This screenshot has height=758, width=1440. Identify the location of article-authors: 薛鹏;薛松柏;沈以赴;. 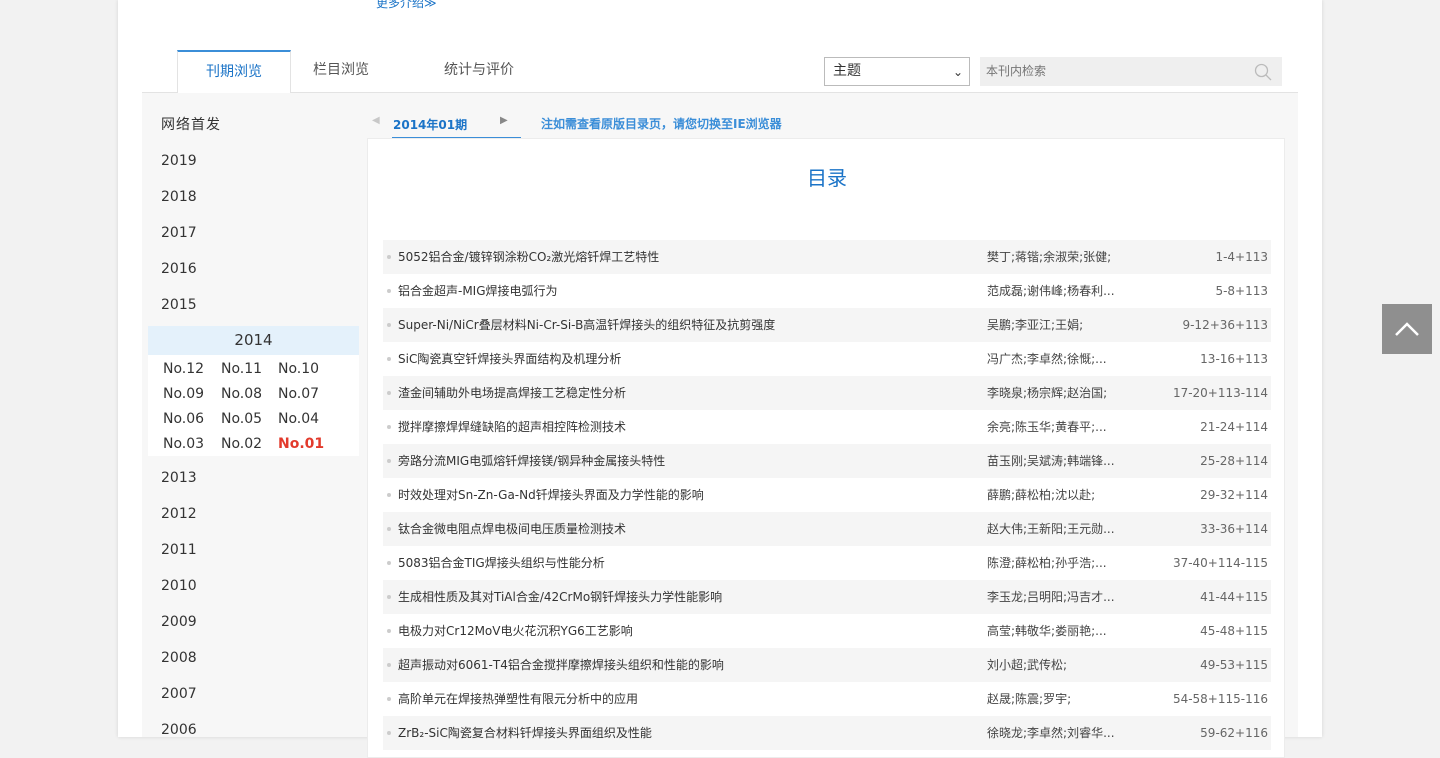
(1041, 495).